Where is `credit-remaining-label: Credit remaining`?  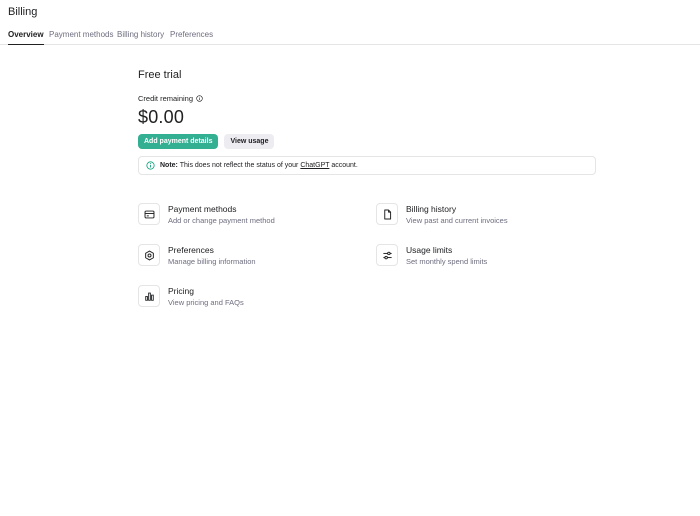 credit-remaining-label: Credit remaining is located at coordinates (166, 98).